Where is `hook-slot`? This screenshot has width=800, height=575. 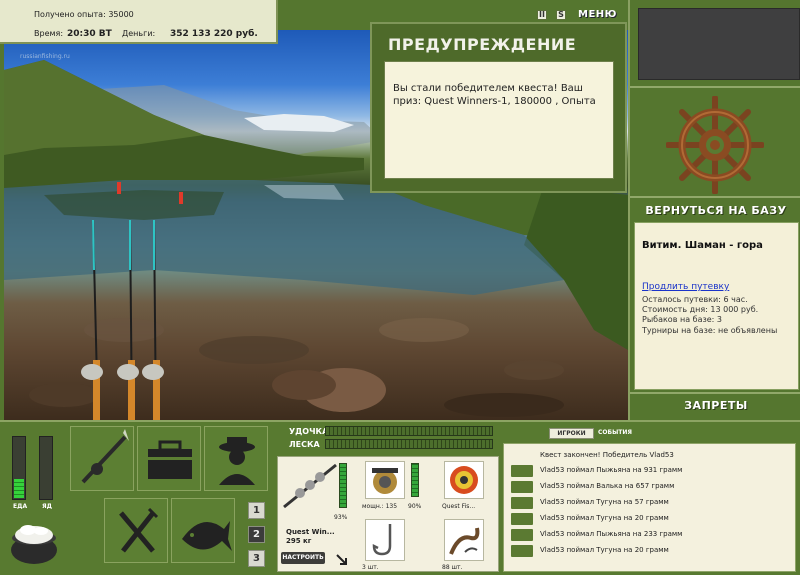
hook-slot is located at coordinates (385, 540).